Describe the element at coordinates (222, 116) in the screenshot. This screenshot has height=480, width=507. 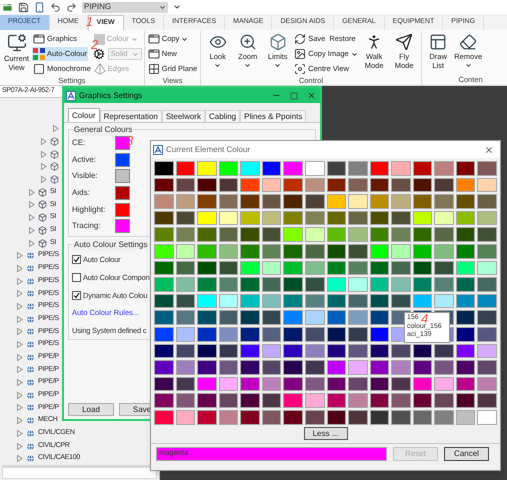
I see `dialog-tab: Cabling` at that location.